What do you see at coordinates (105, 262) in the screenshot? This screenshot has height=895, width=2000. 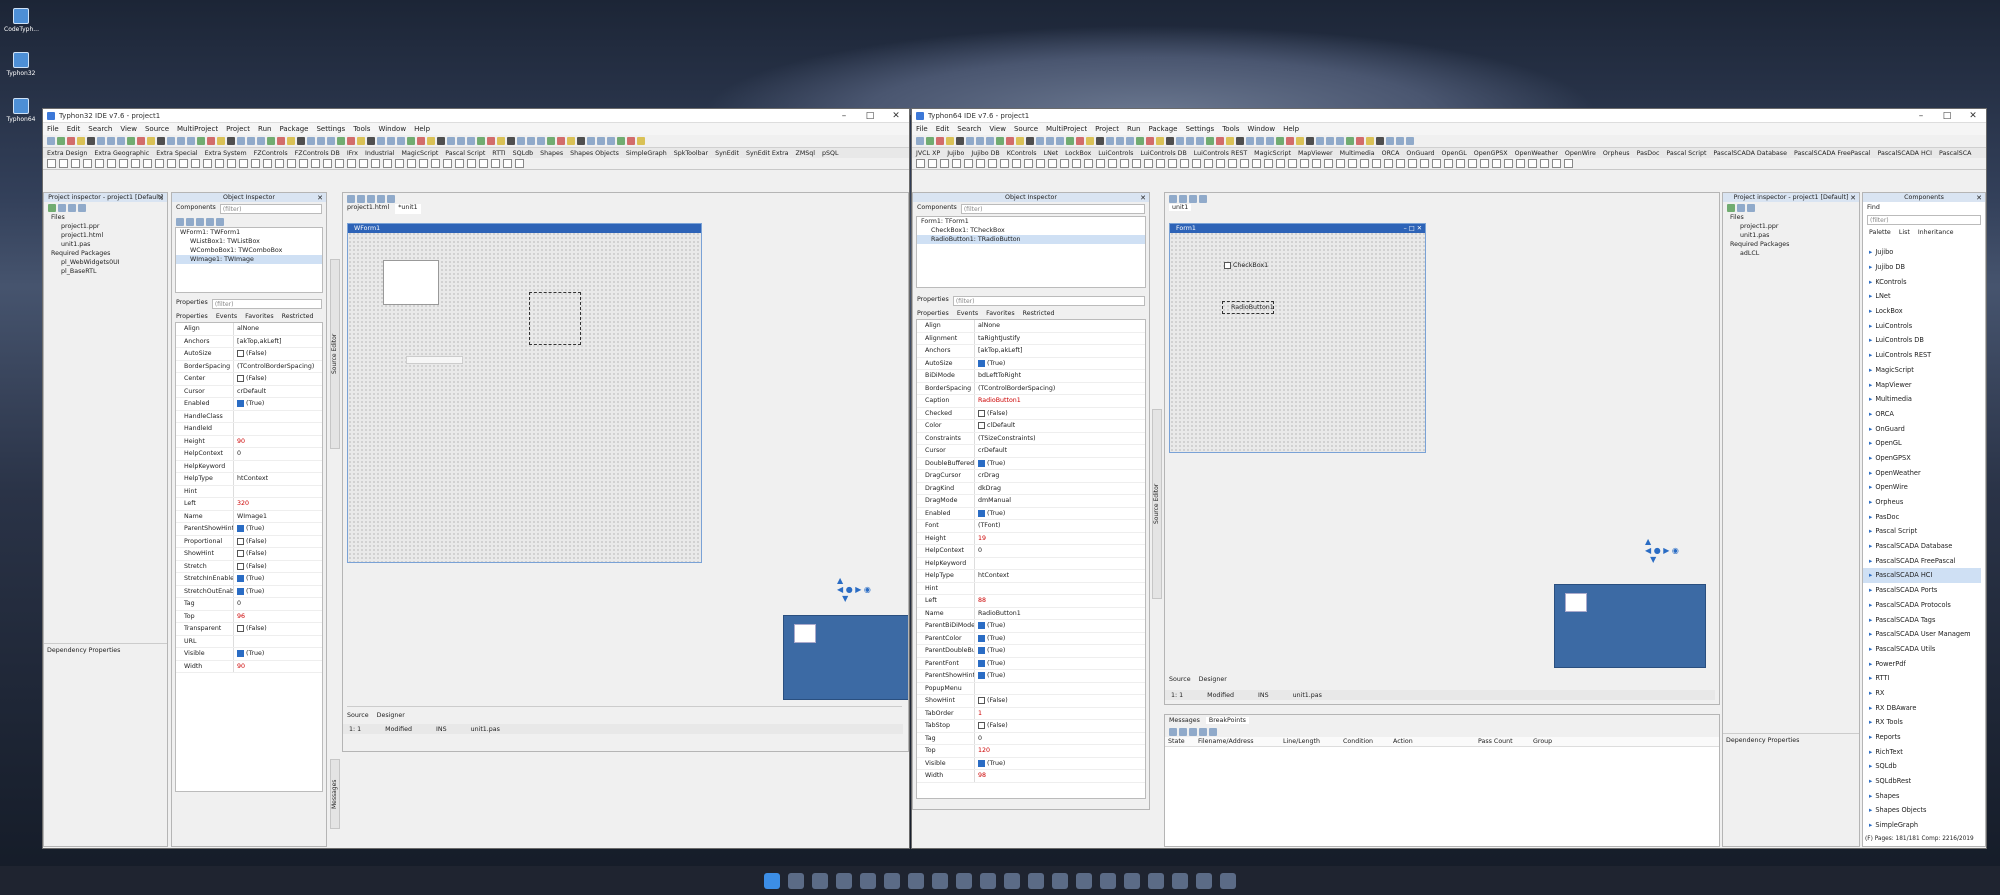 I see `tree-node: pl_WebWidgets0UI` at bounding box center [105, 262].